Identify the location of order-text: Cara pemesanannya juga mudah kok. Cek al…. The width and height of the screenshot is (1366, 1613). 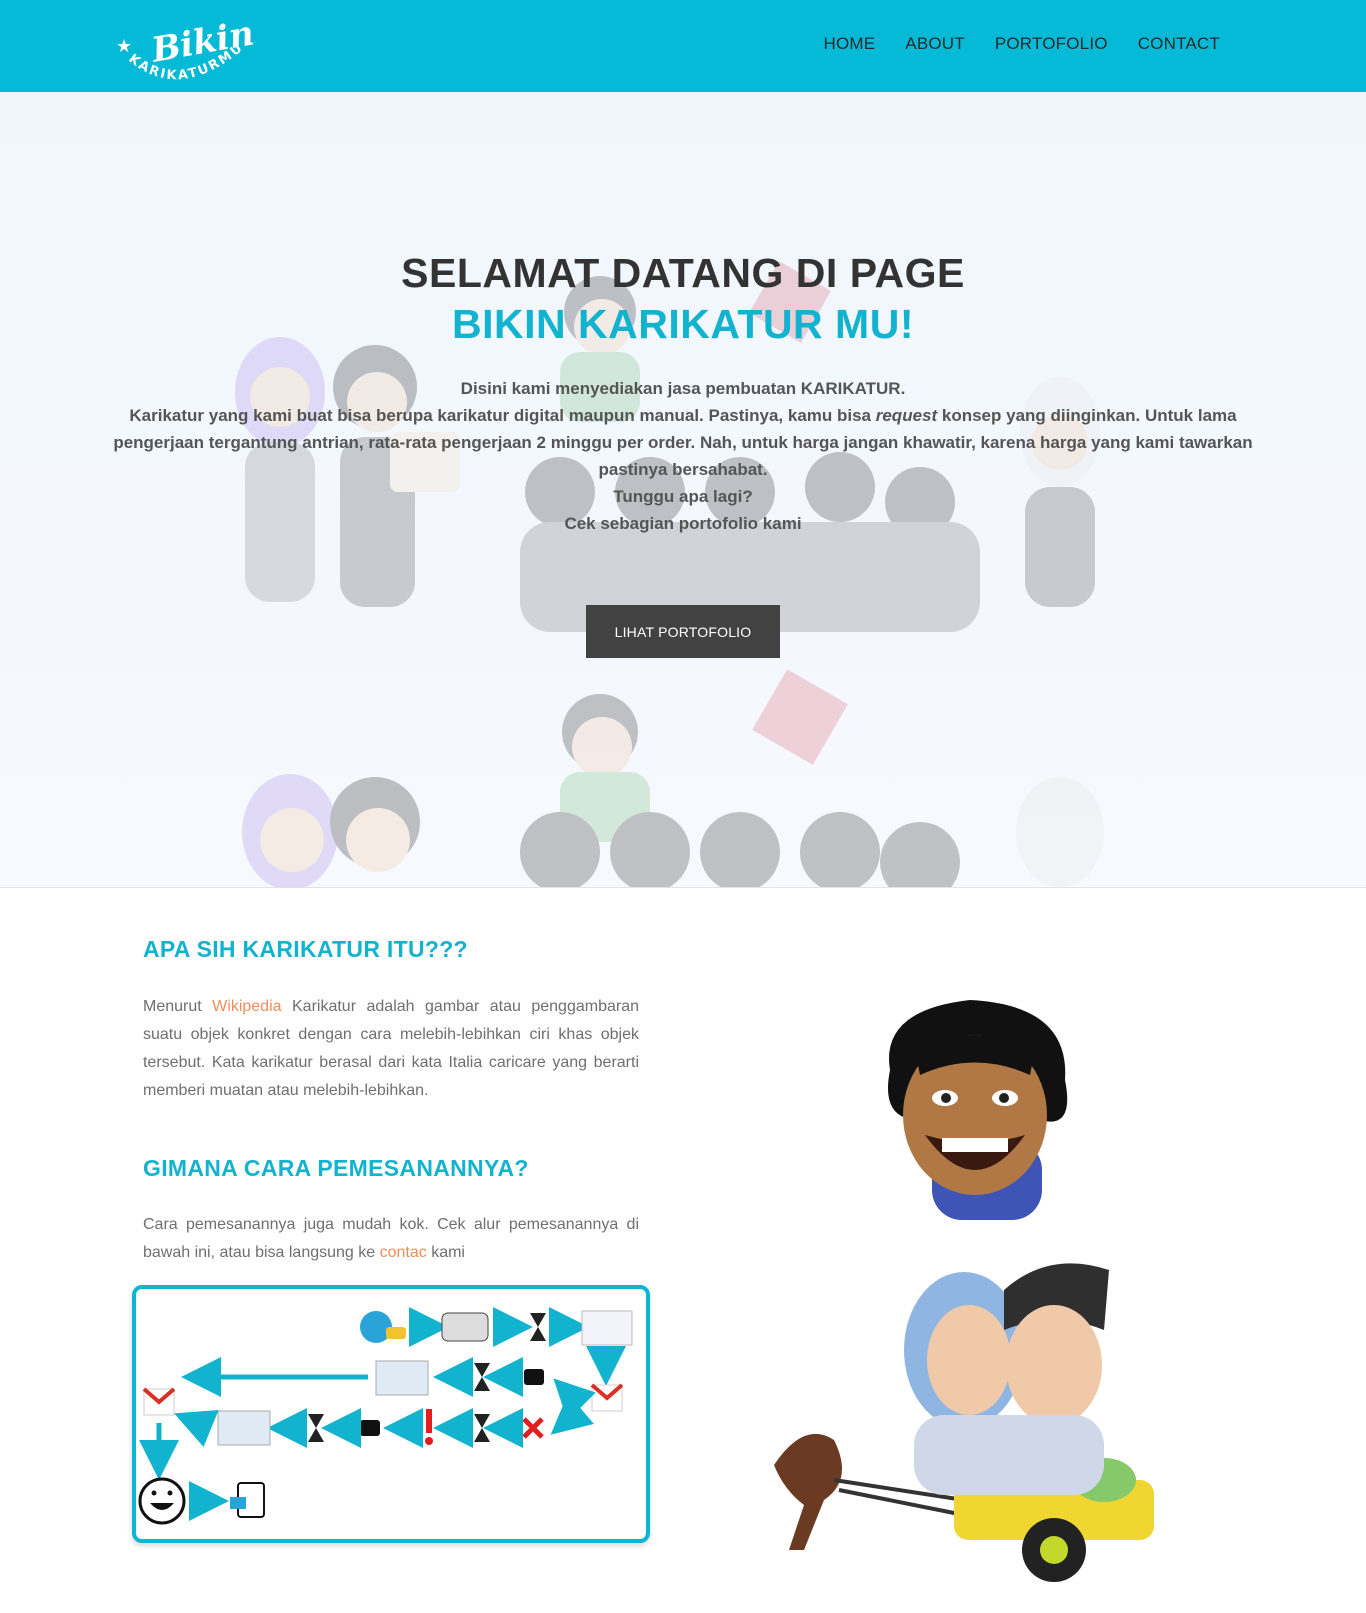
(391, 1238).